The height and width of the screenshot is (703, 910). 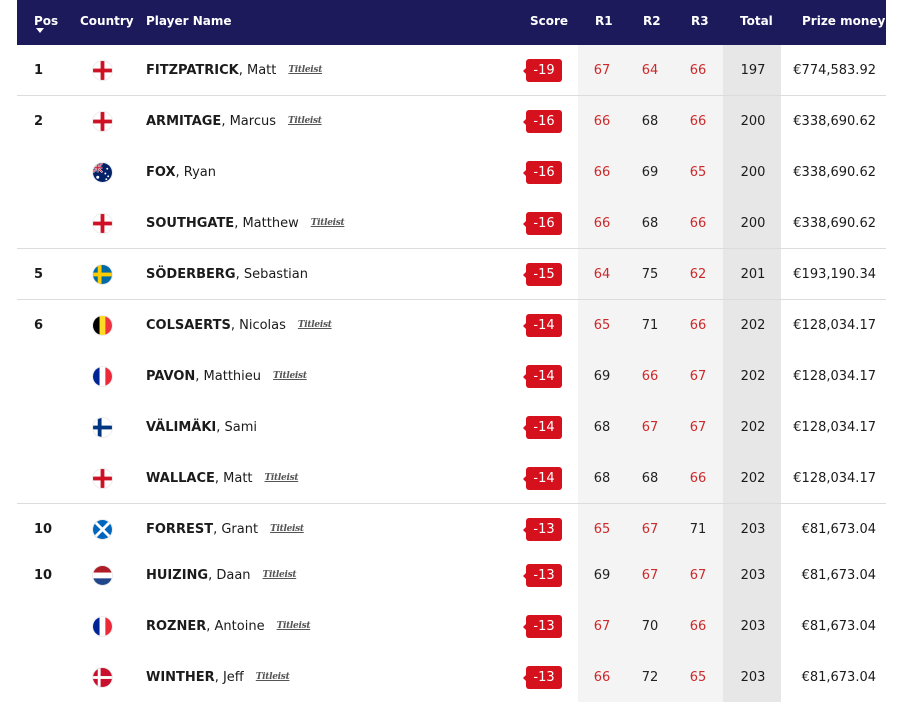 I want to click on player-name-link: HUIZING, Daan Titleist, so click(x=221, y=575).